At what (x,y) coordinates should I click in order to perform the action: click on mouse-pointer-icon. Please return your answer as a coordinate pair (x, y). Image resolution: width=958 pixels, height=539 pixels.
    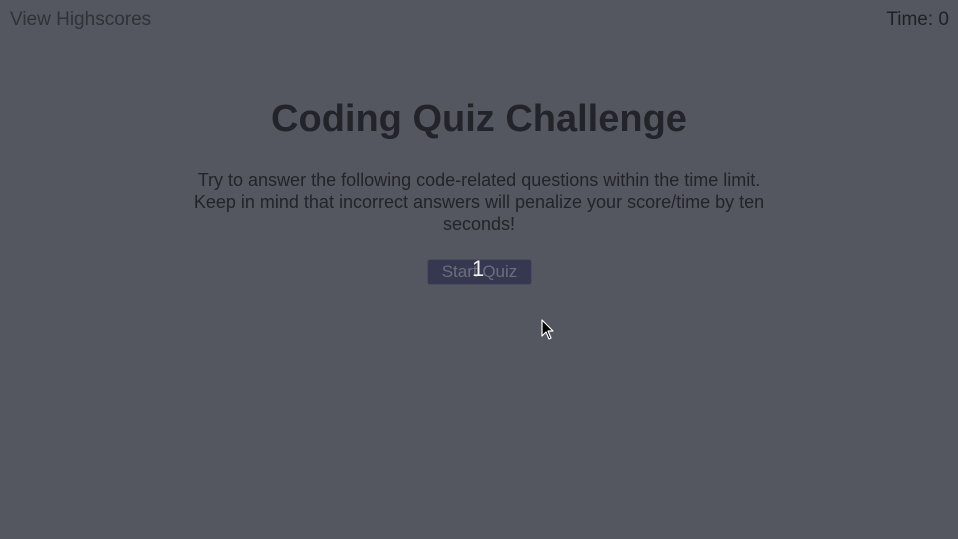
    Looking at the image, I should click on (547, 329).